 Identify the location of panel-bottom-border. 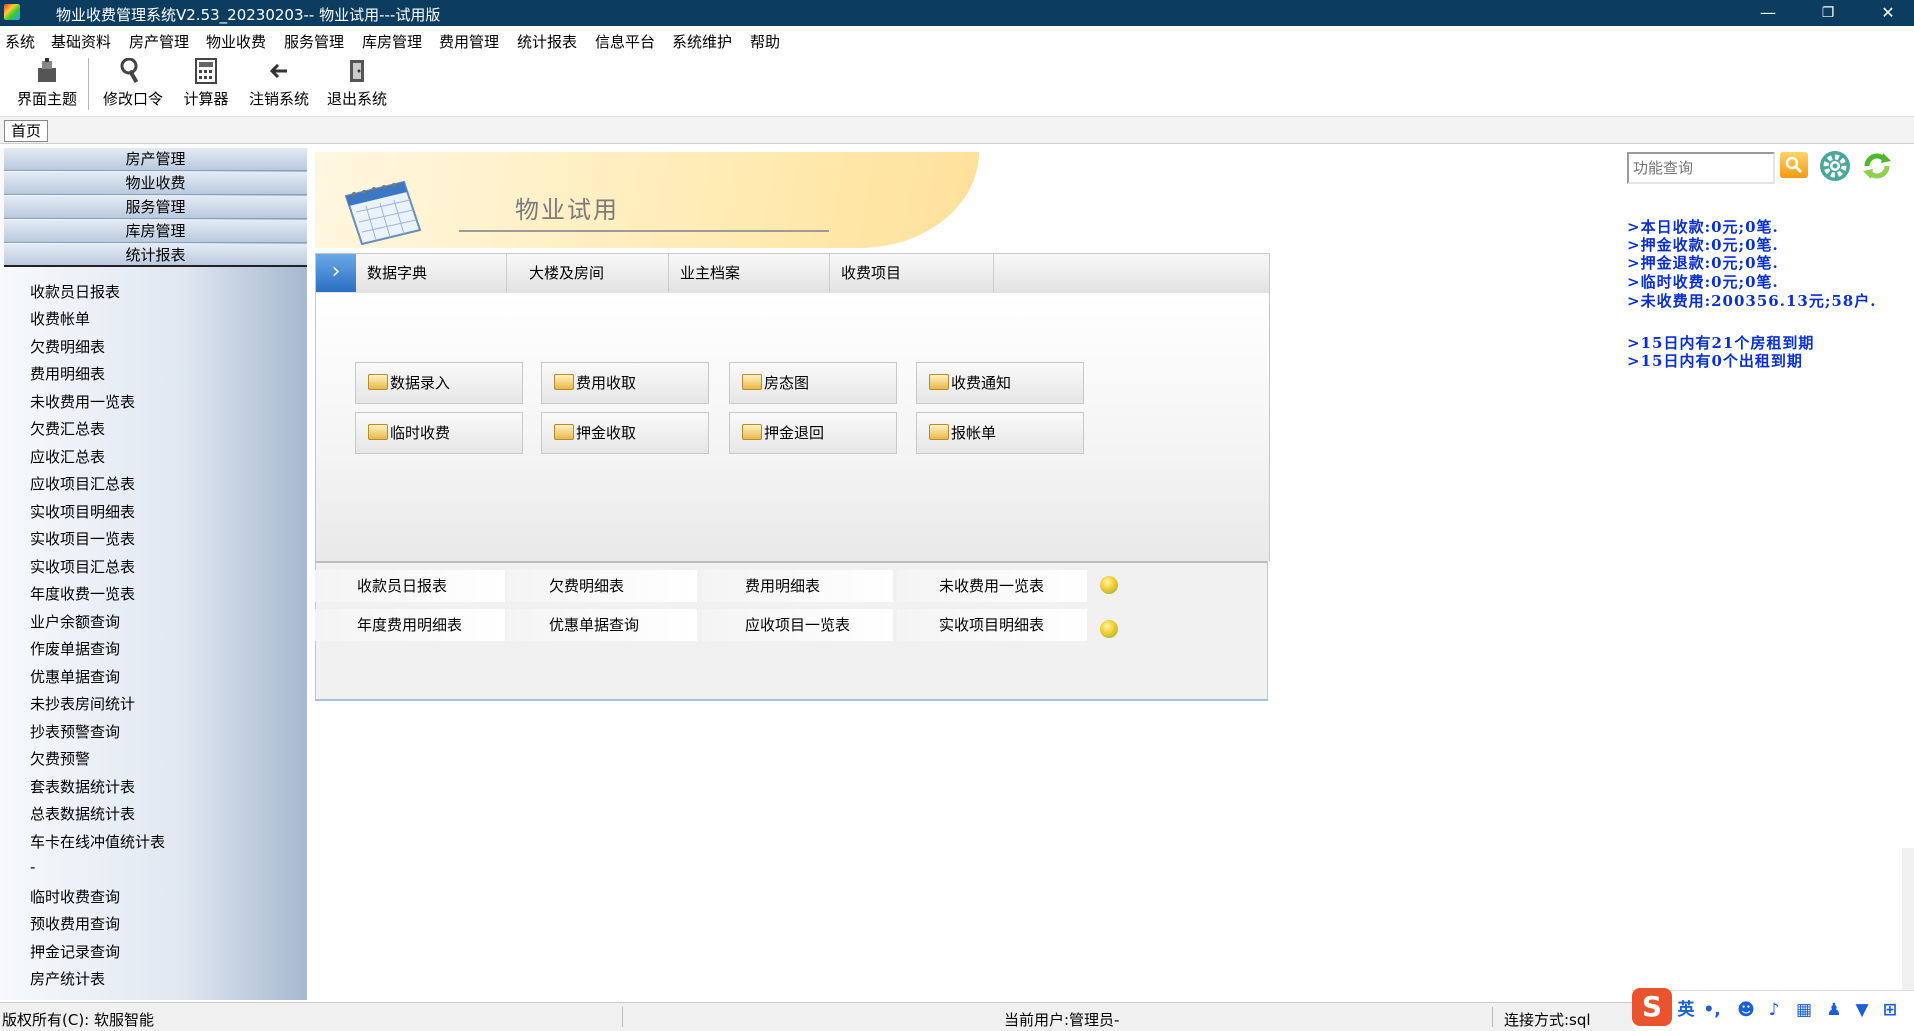
(791, 700).